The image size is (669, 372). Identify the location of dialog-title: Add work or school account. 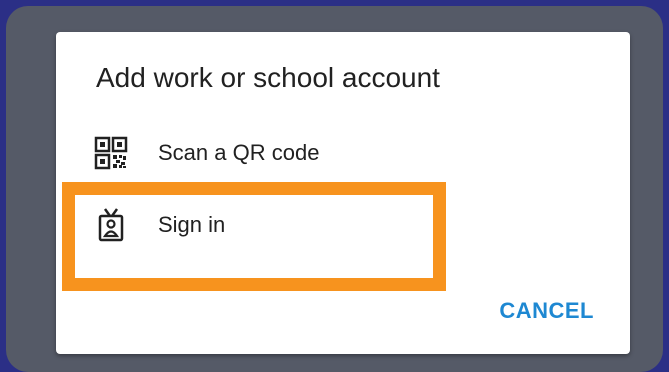
(268, 77).